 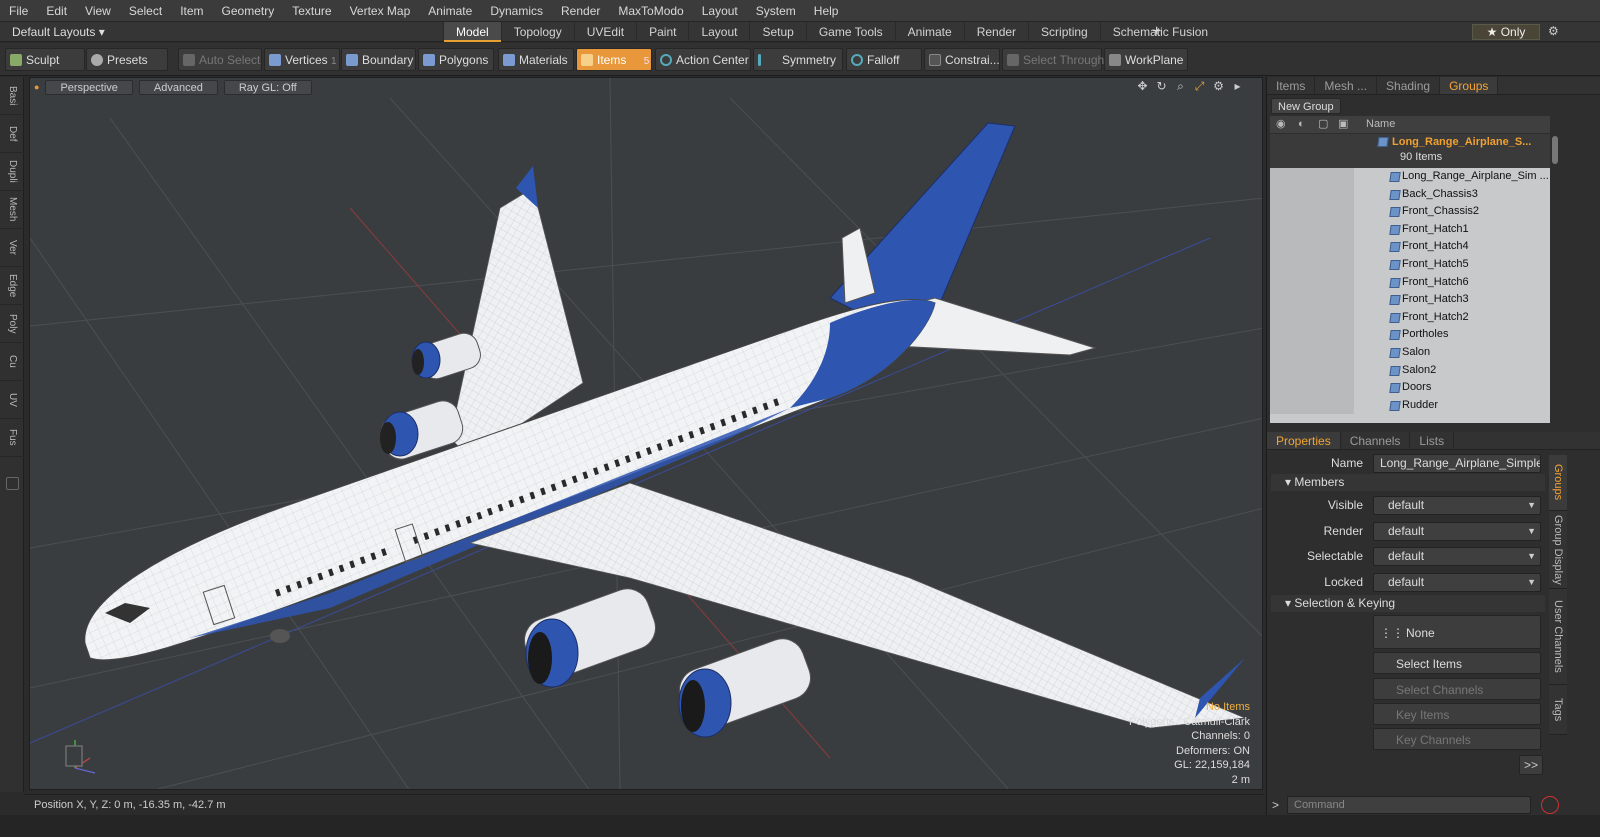 What do you see at coordinates (777, 32) in the screenshot?
I see `tab-setup: Setup` at bounding box center [777, 32].